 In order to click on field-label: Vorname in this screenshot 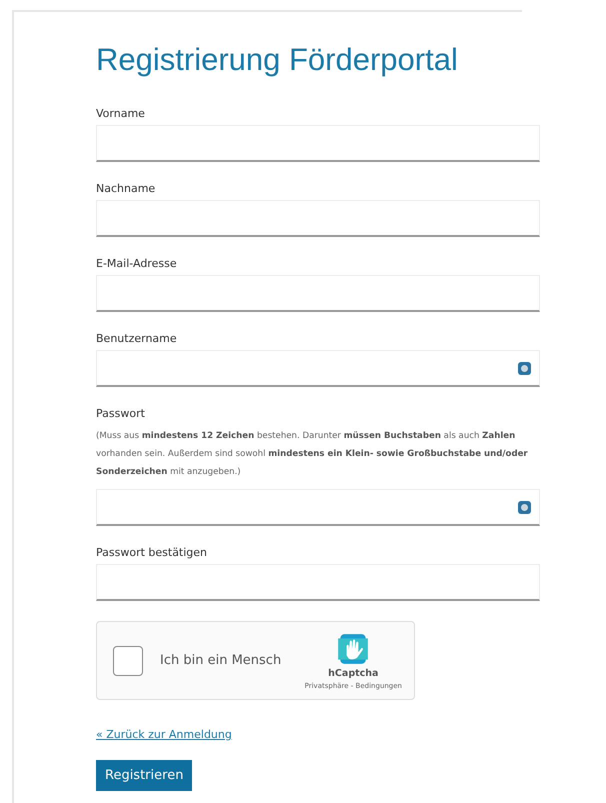, I will do `click(121, 114)`.